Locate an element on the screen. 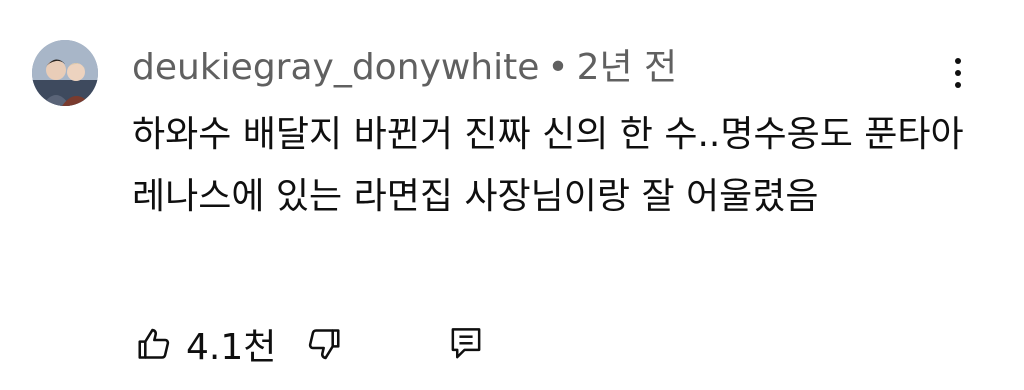  like-count: 4.1천 is located at coordinates (231, 347).